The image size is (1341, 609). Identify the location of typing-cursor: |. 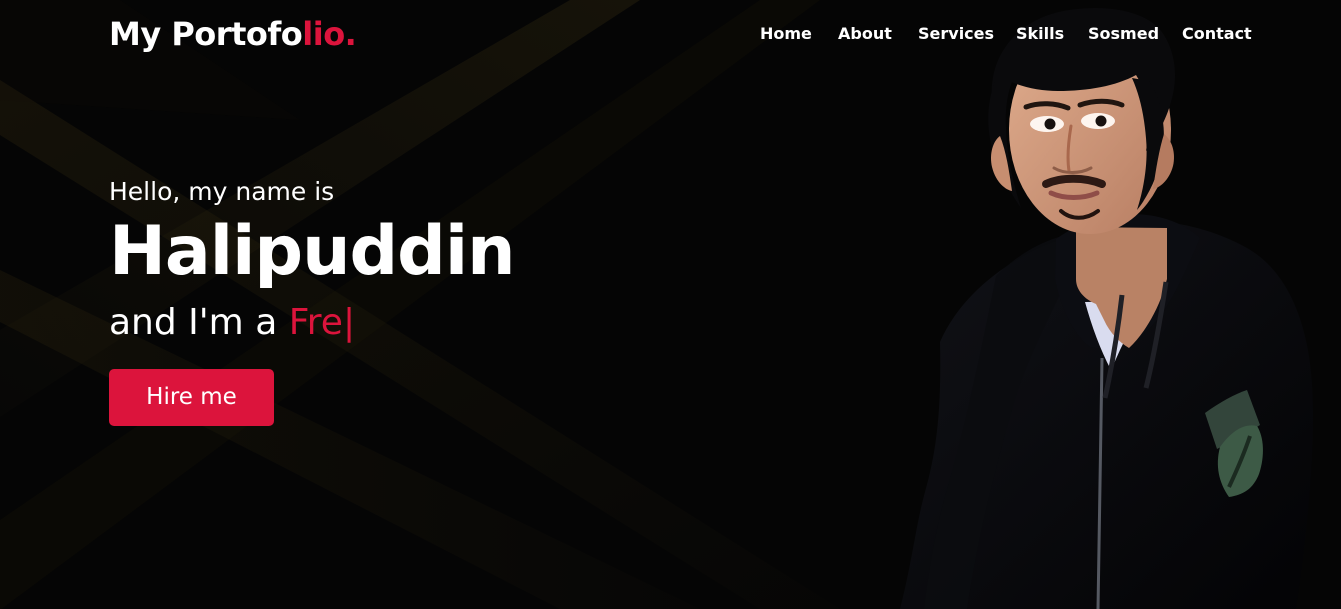
(349, 322).